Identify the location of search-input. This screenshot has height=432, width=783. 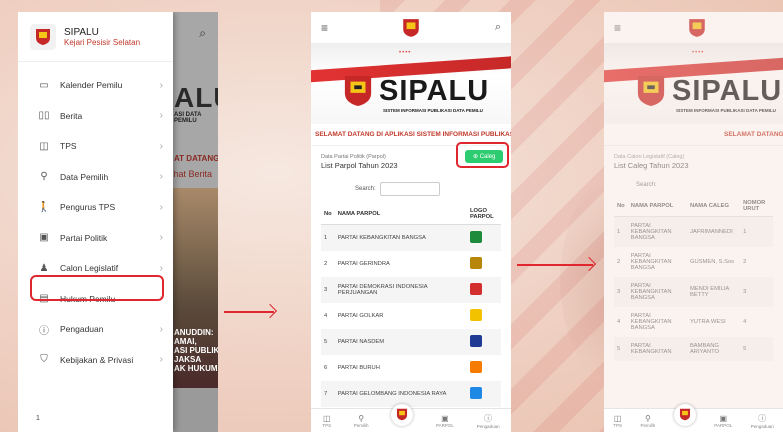
(409, 189).